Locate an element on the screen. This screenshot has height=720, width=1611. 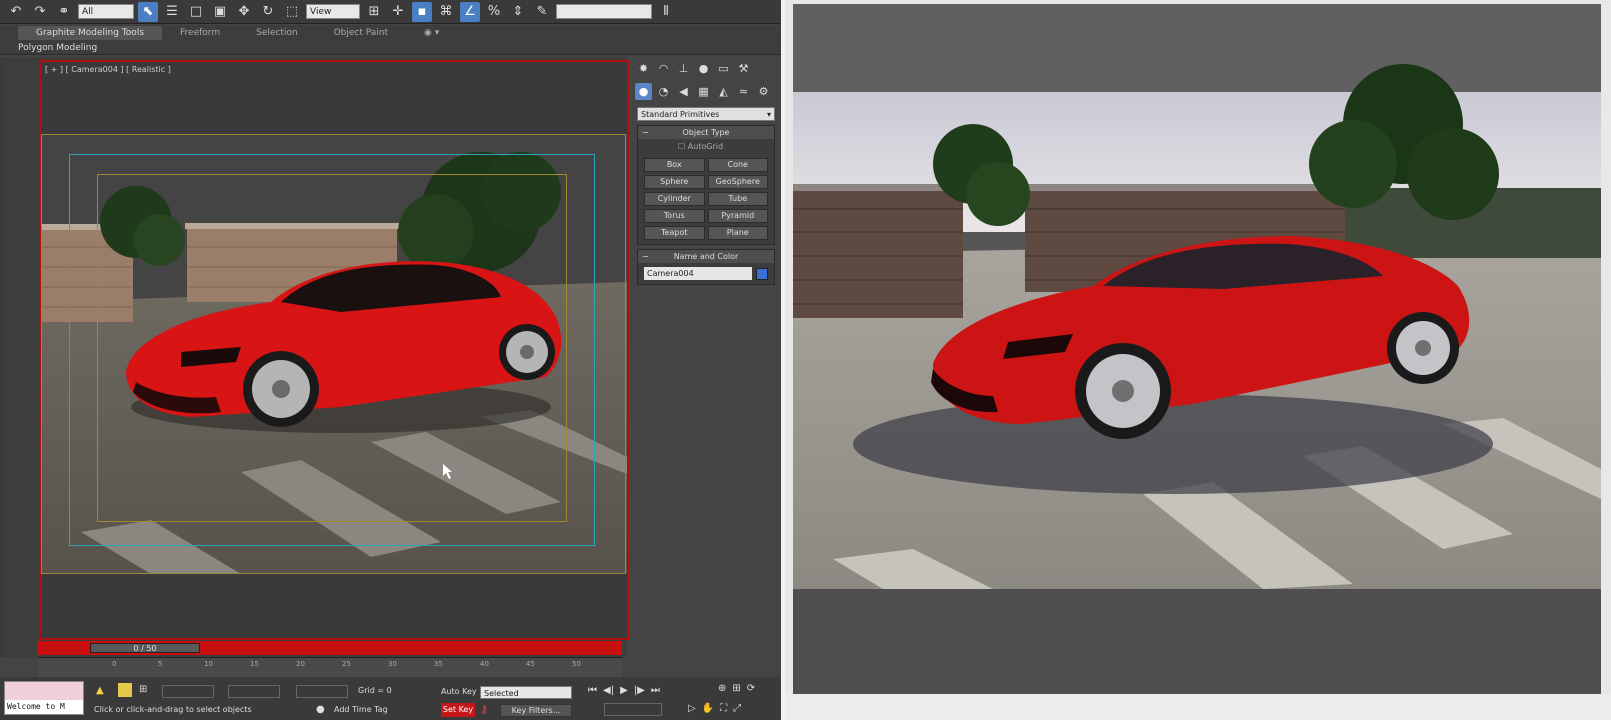
keyboard-shortcut-icon: ▪ is located at coordinates (422, 11).